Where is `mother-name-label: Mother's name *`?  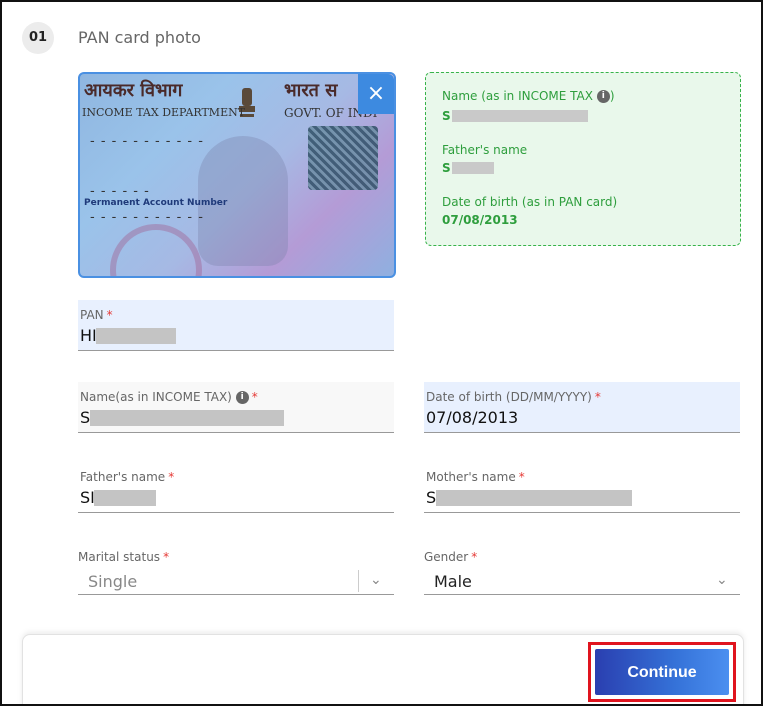
mother-name-label: Mother's name * is located at coordinates (475, 477).